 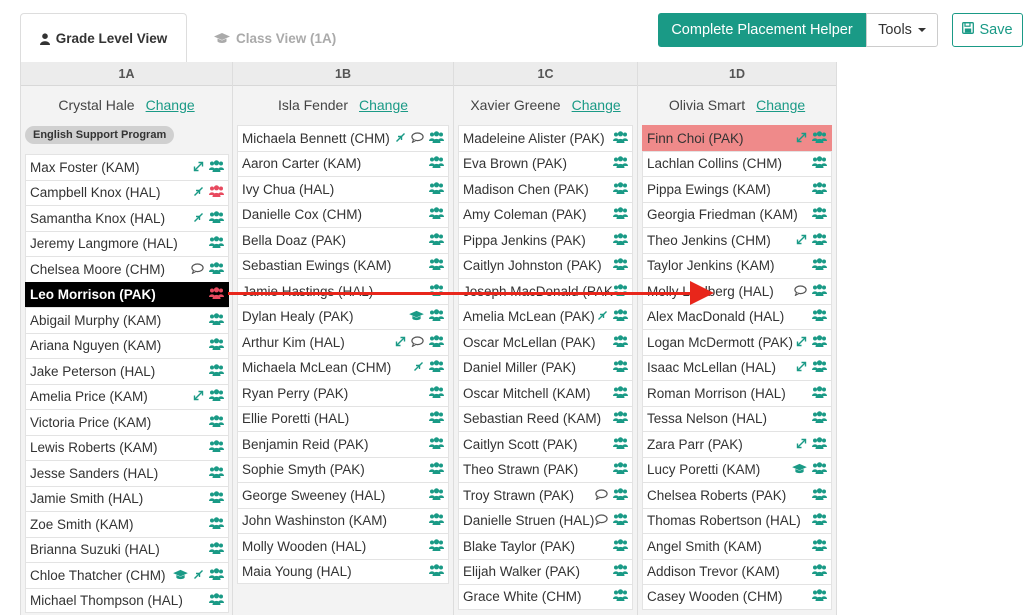 I want to click on student-row: Amelia Price (KAM), so click(x=127, y=396).